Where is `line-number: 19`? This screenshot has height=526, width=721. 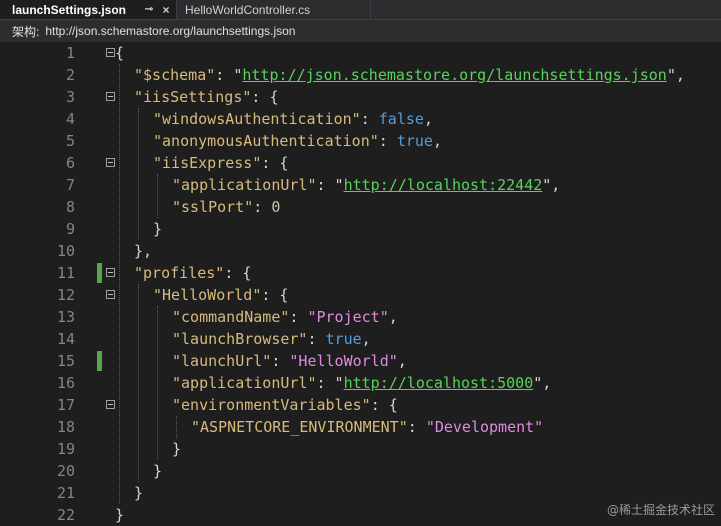
line-number: 19 is located at coordinates (65, 449).